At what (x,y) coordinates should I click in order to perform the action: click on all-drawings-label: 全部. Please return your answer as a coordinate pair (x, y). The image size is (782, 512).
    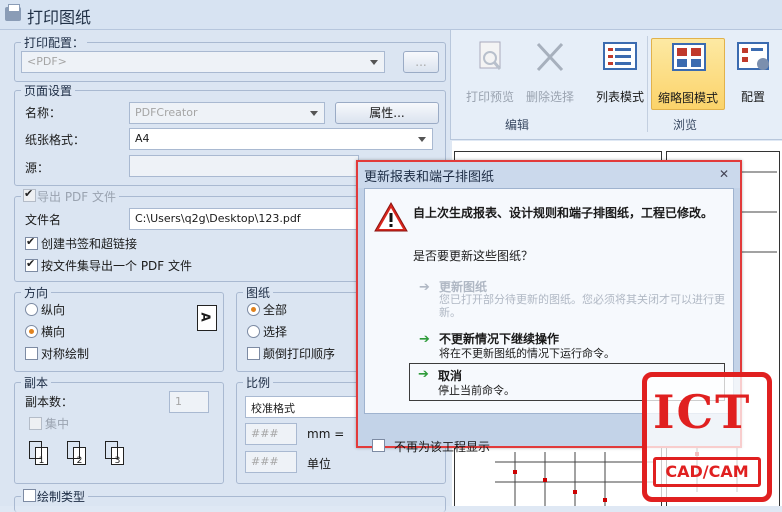
    Looking at the image, I should click on (275, 310).